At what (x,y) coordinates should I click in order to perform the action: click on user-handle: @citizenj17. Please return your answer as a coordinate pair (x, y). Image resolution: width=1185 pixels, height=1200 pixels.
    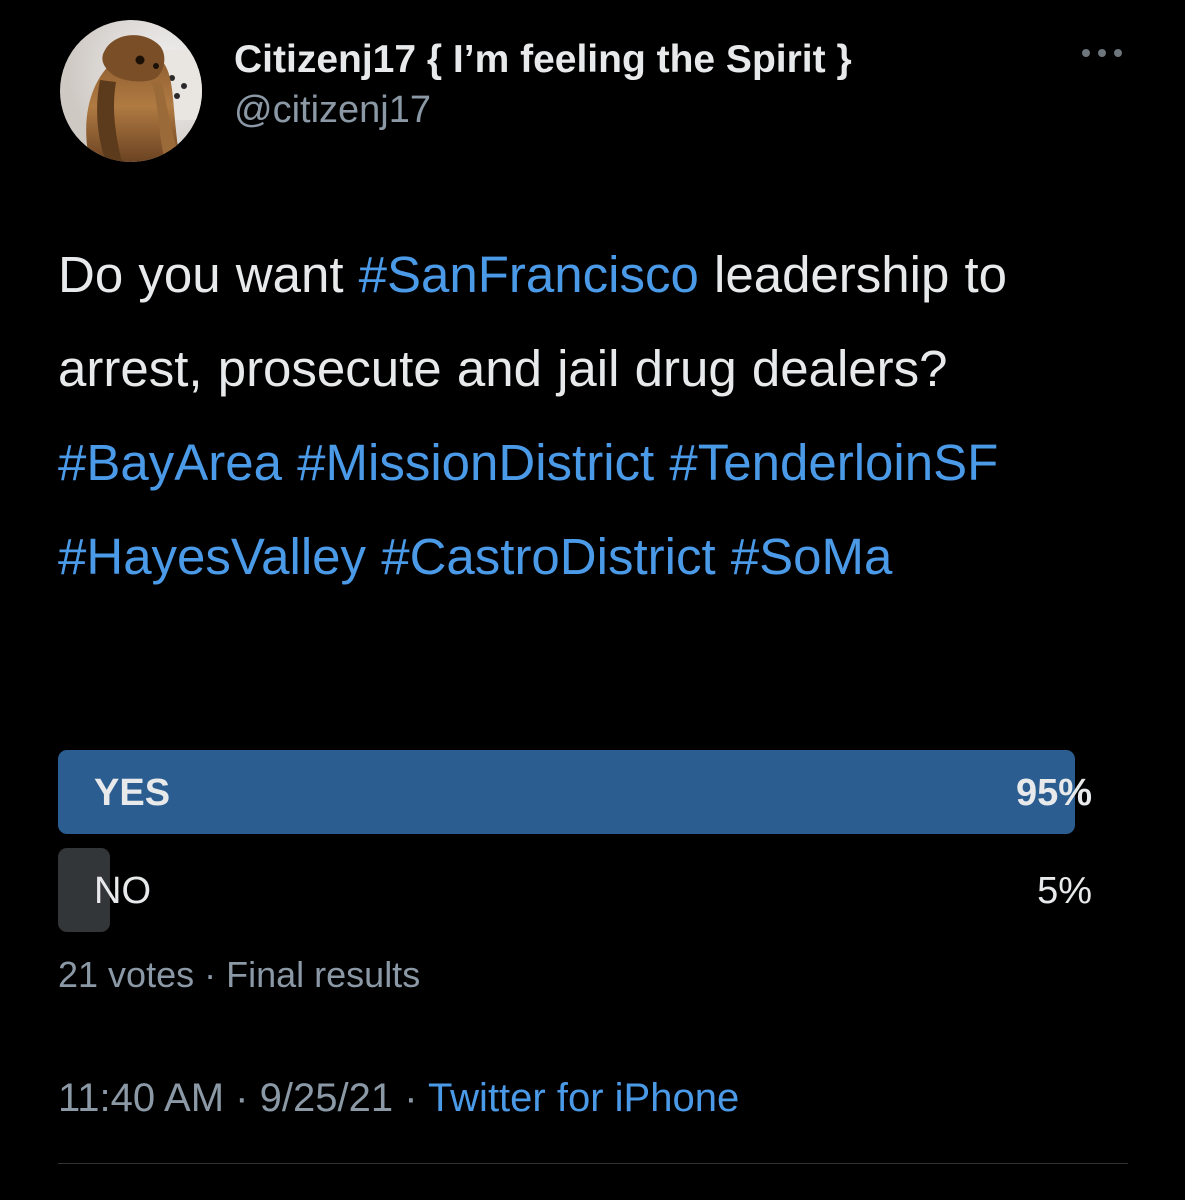
    Looking at the image, I should click on (543, 110).